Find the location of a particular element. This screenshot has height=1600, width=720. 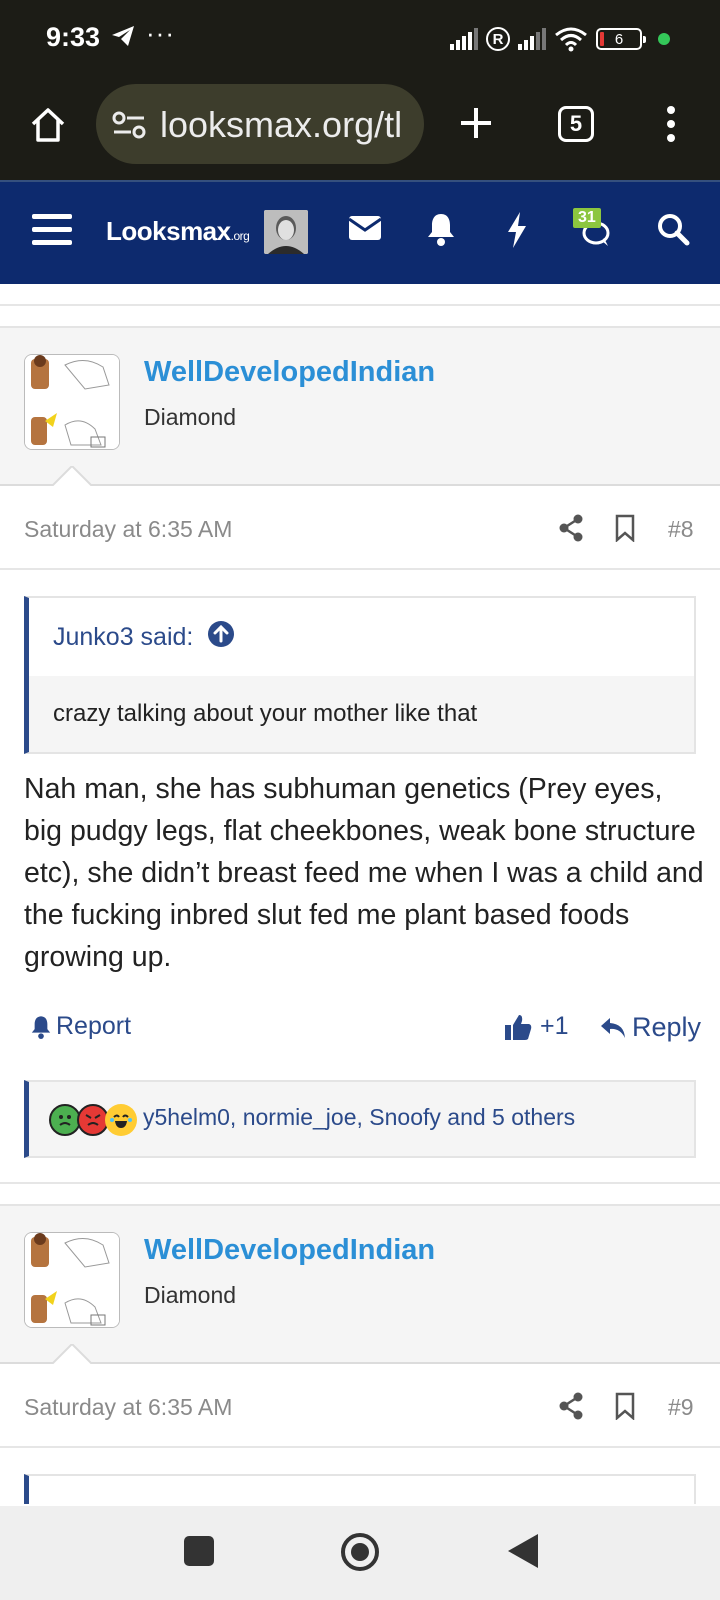

system-nav-bar is located at coordinates (360, 1553).